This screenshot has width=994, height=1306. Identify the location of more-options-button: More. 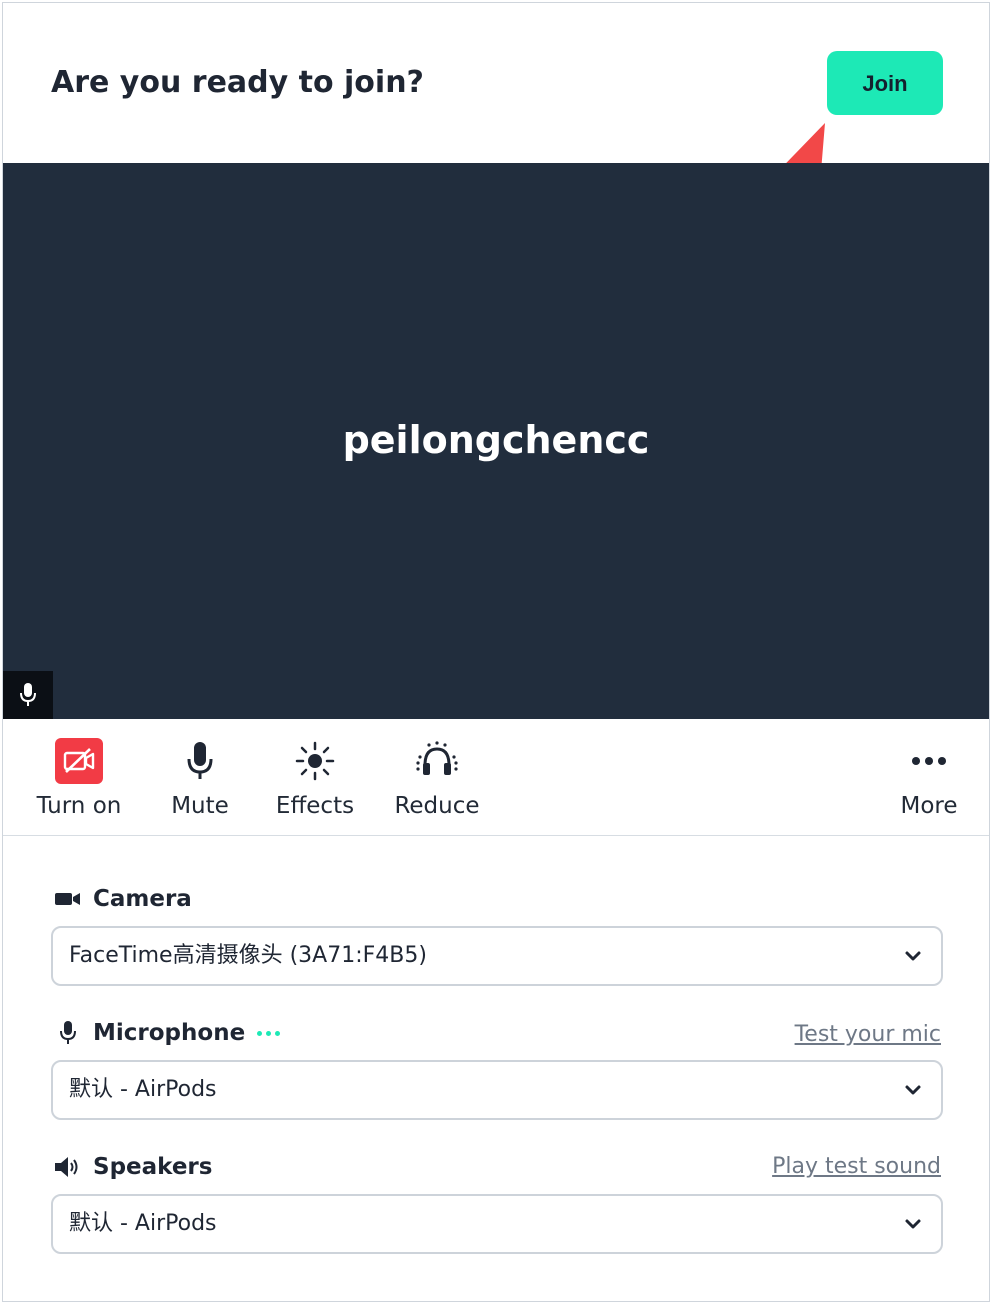
(929, 778).